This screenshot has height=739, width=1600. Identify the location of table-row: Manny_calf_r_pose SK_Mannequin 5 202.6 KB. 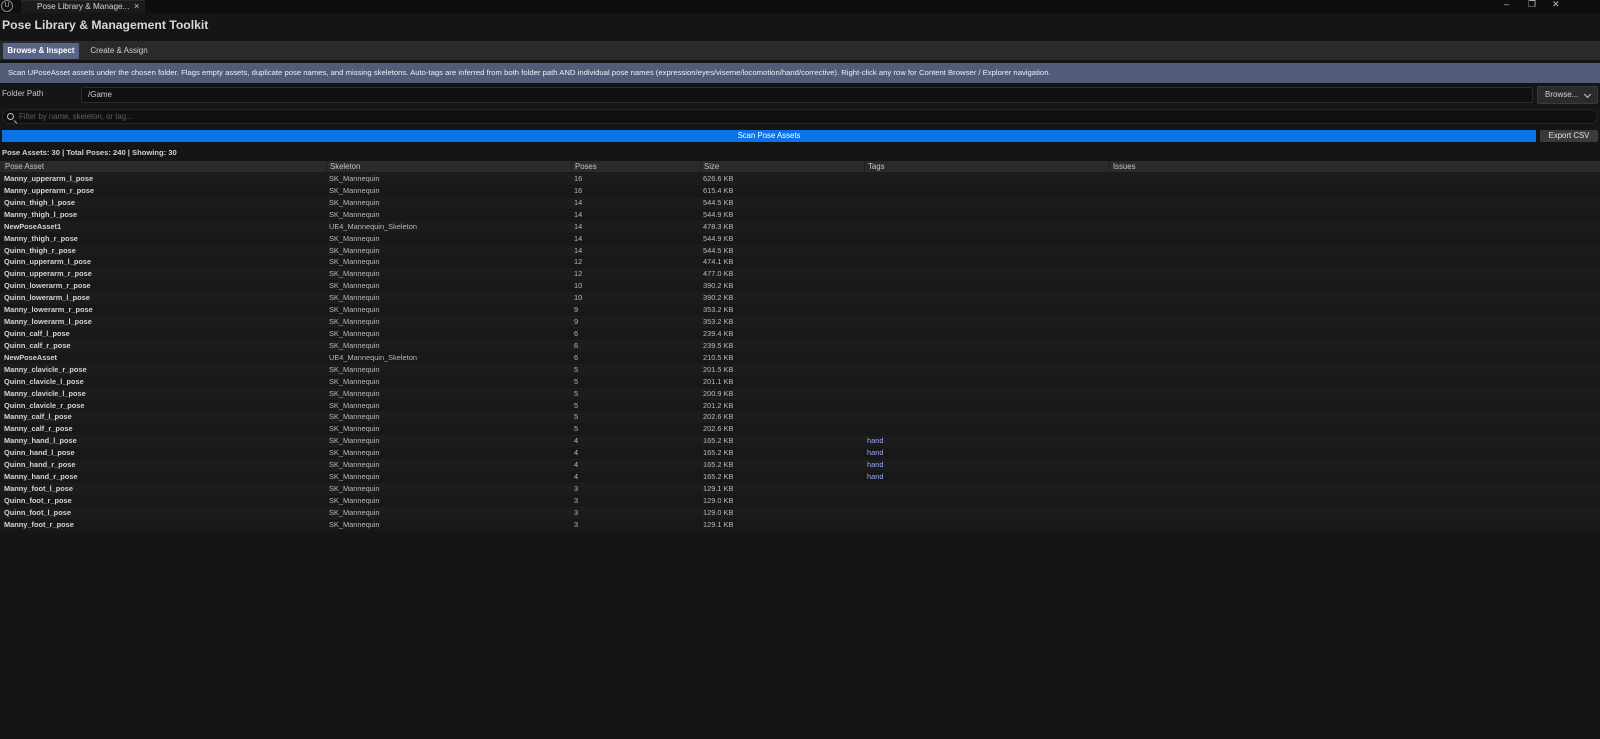
(800, 429).